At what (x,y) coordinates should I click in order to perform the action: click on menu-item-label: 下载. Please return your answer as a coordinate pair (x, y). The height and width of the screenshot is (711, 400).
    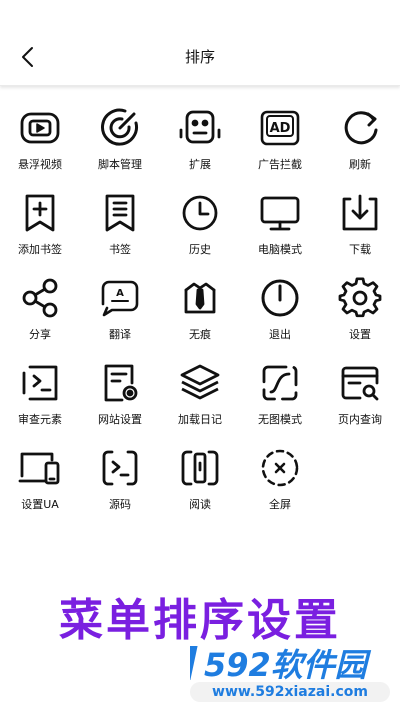
    Looking at the image, I should click on (360, 249).